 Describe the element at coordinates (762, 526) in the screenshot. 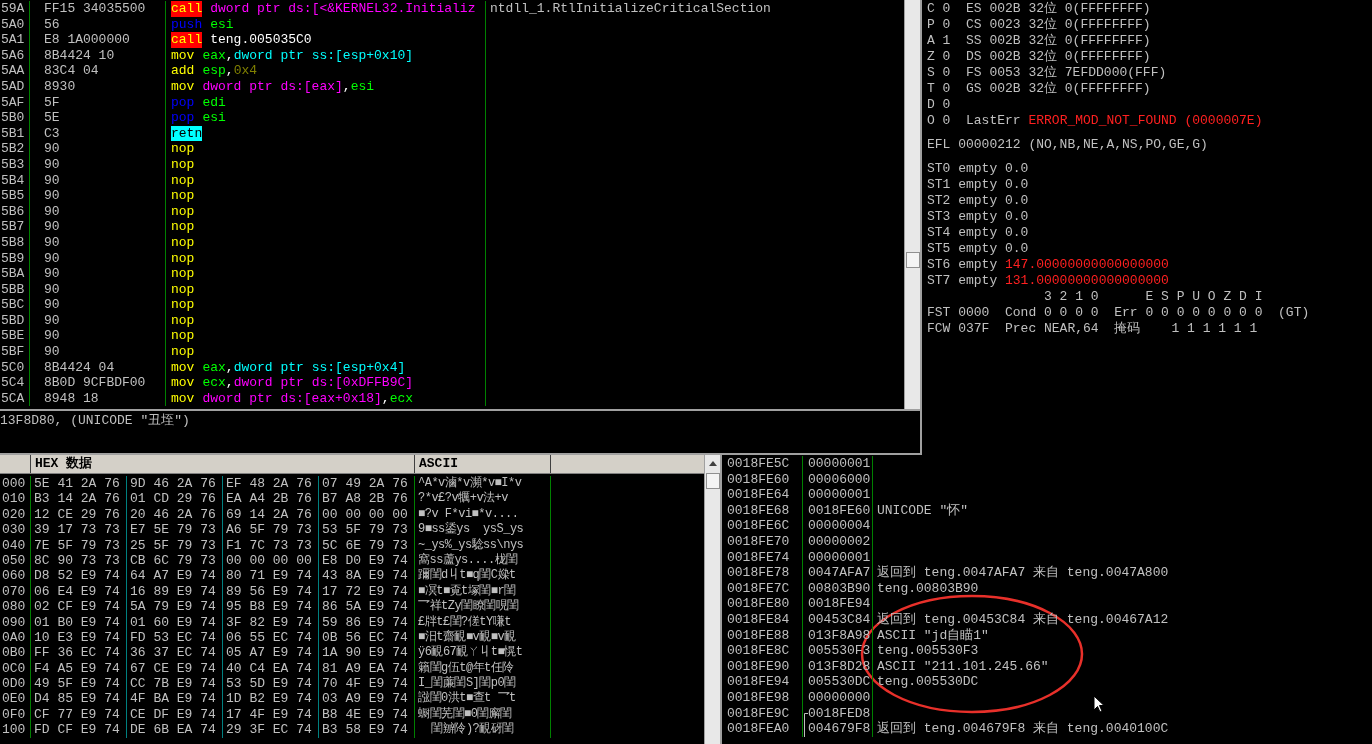

I see `address-cell: 0018FE6C` at that location.